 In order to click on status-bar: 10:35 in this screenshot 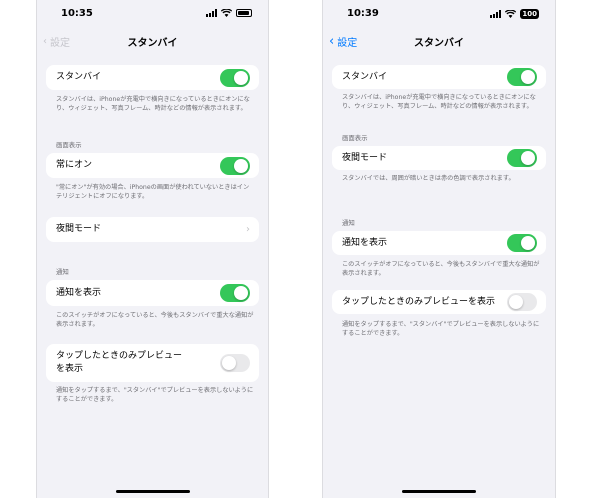, I will do `click(152, 15)`.